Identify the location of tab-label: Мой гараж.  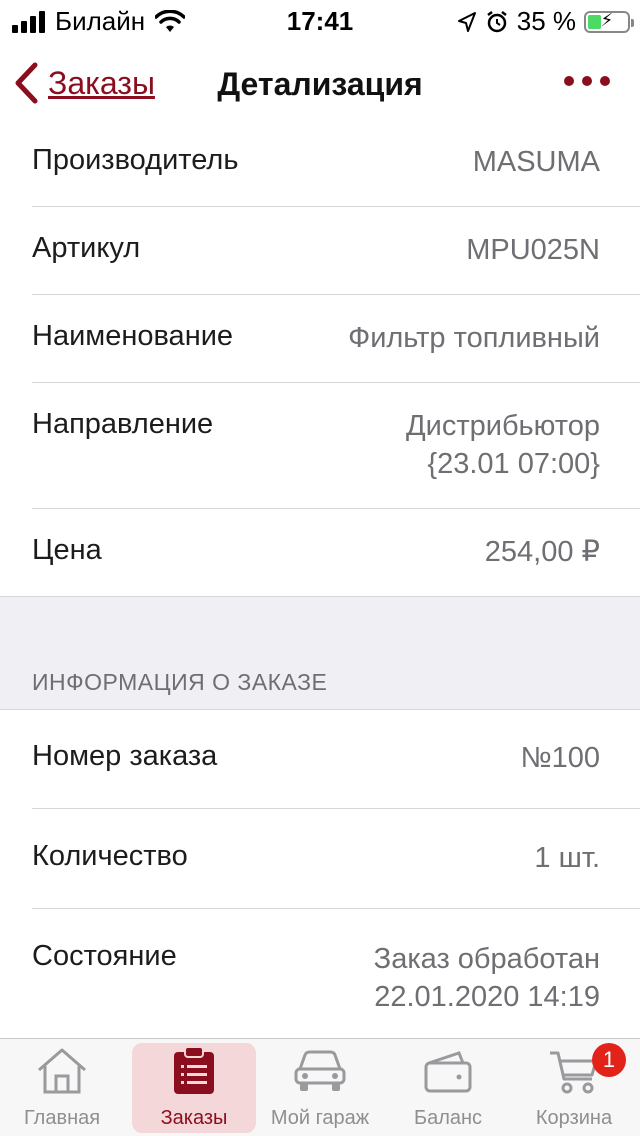
(320, 1118).